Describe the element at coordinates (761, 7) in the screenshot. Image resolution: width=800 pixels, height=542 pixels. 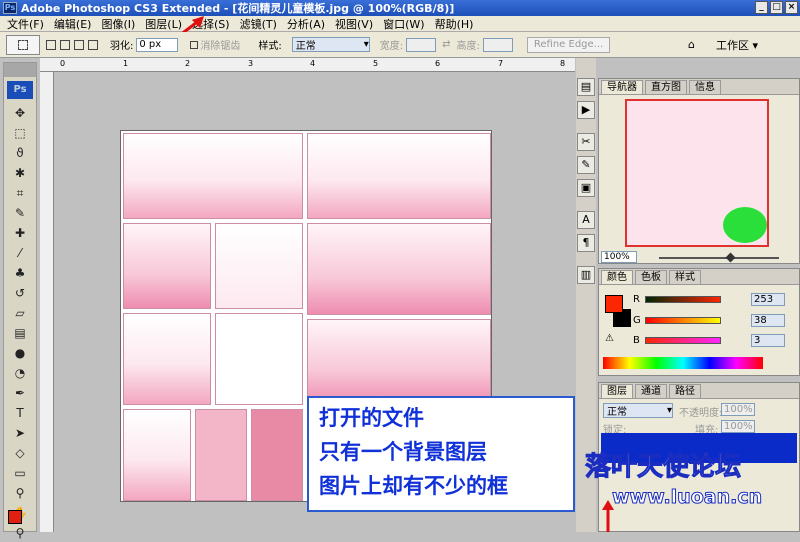
I see `minimize-button: _` at that location.